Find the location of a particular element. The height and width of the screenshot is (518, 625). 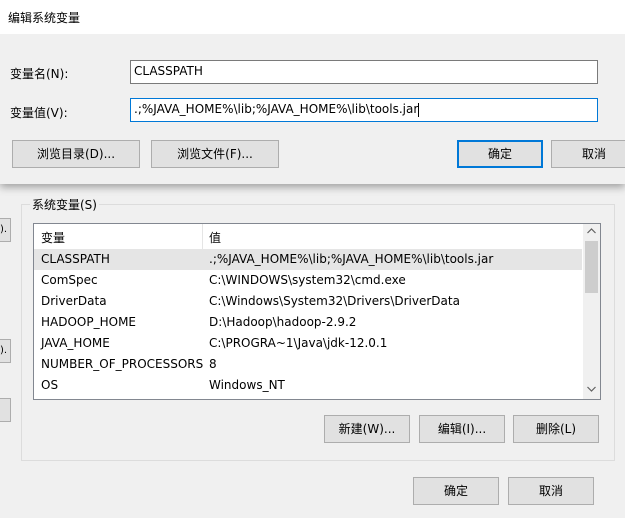

window-ok-button: 确定 is located at coordinates (456, 491).